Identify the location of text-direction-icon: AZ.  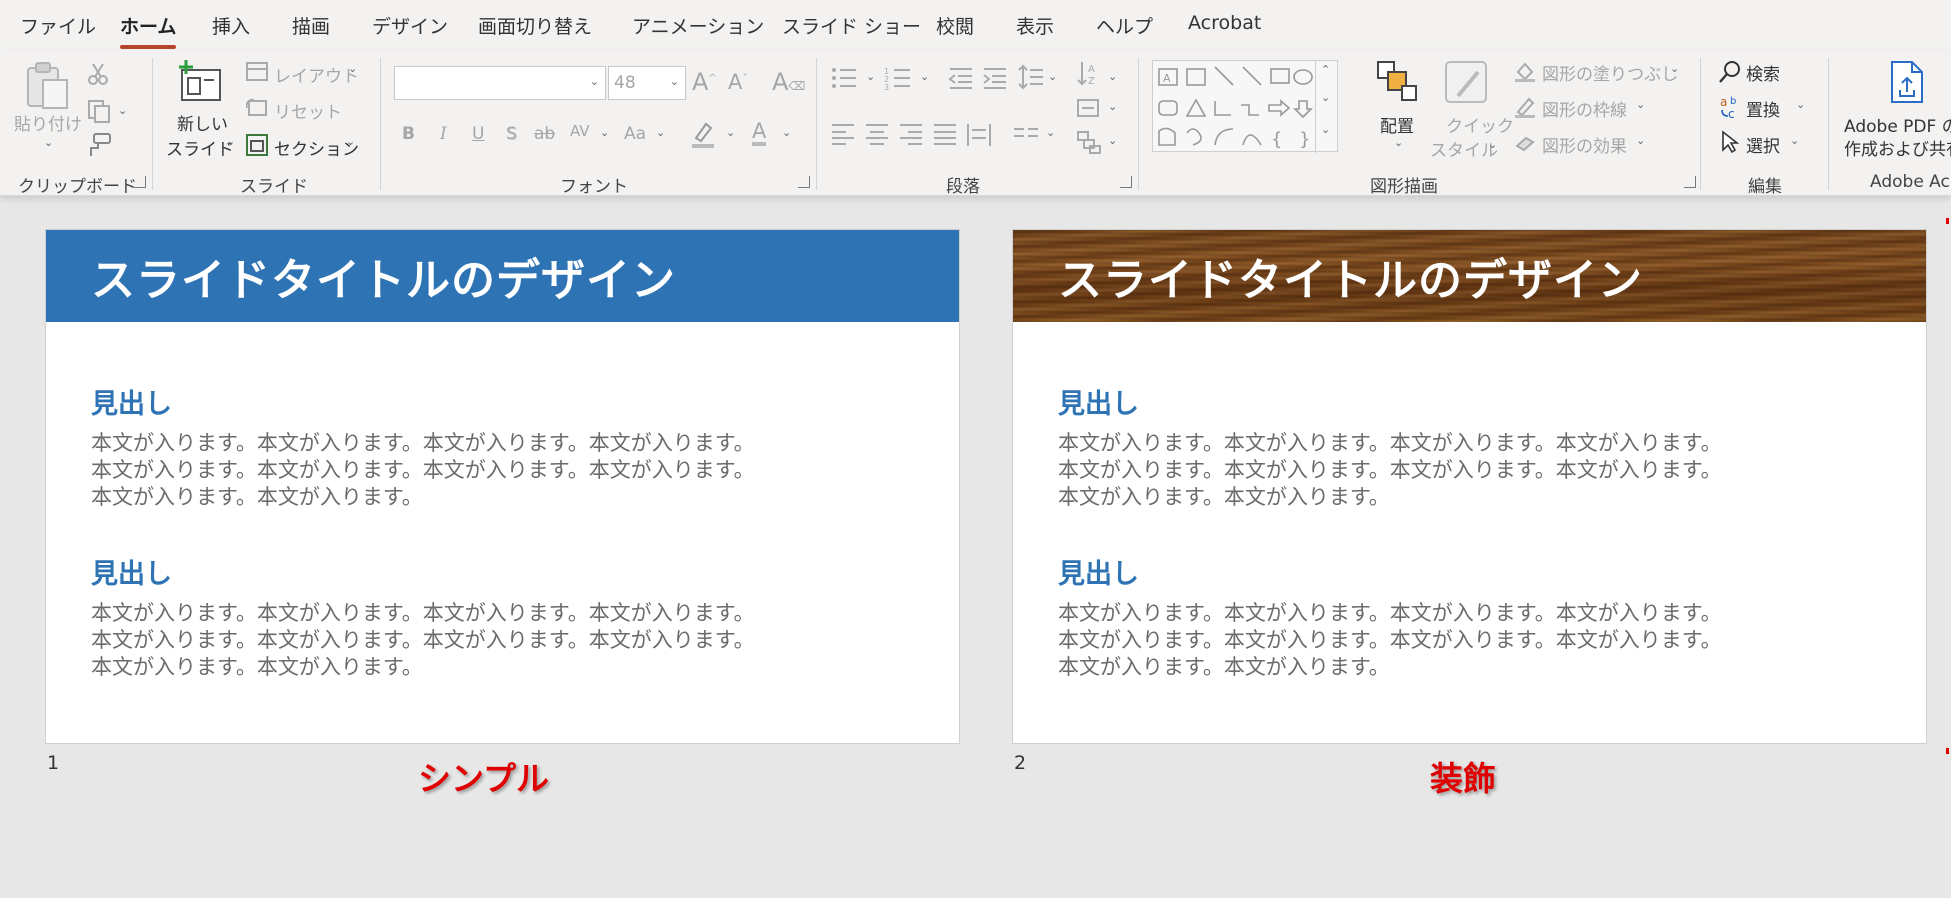
(1089, 75).